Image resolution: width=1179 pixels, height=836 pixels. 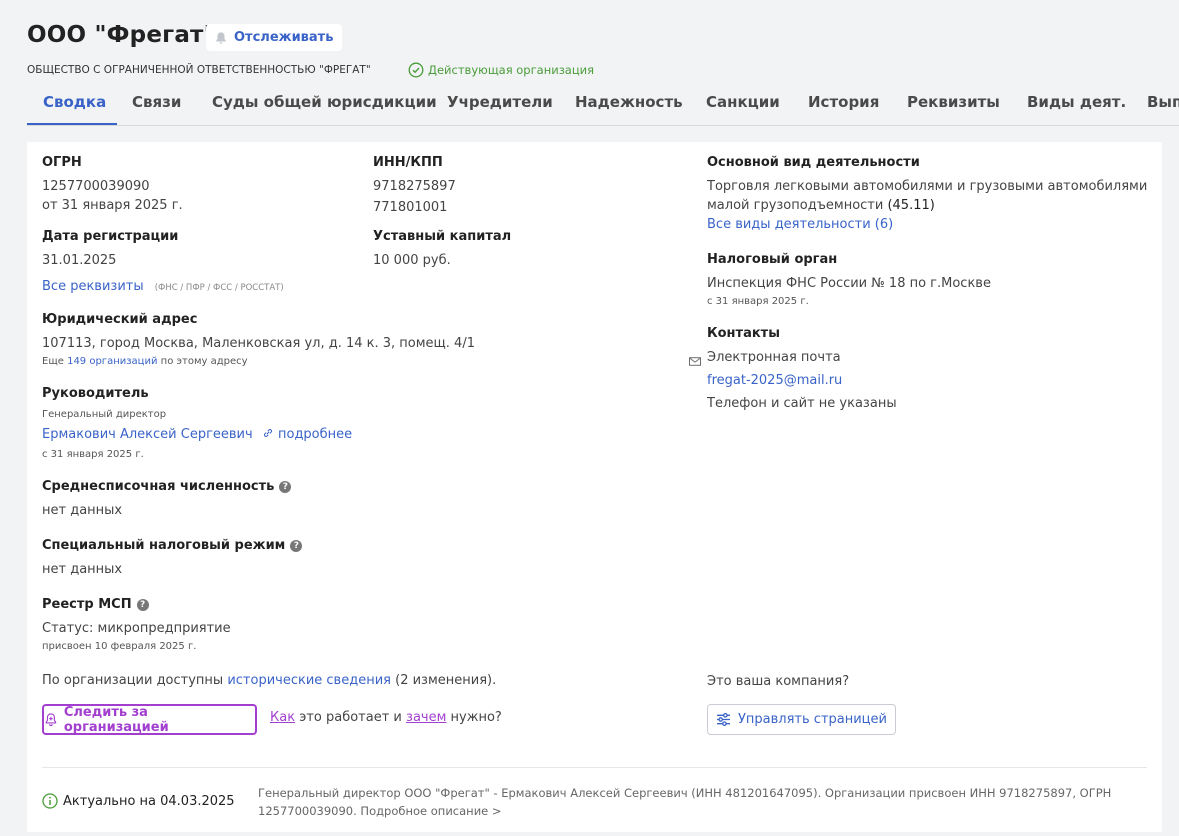 What do you see at coordinates (110, 236) in the screenshot?
I see `reg-date-label: Дата регистрации` at bounding box center [110, 236].